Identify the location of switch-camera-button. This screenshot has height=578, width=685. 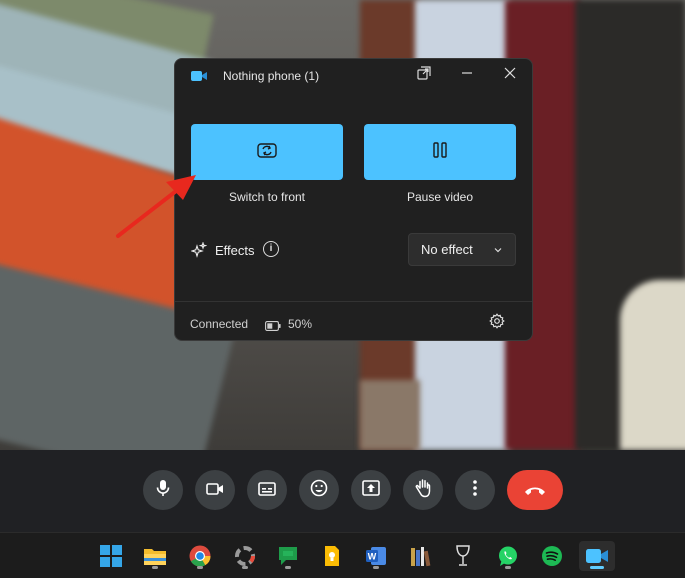
(267, 152).